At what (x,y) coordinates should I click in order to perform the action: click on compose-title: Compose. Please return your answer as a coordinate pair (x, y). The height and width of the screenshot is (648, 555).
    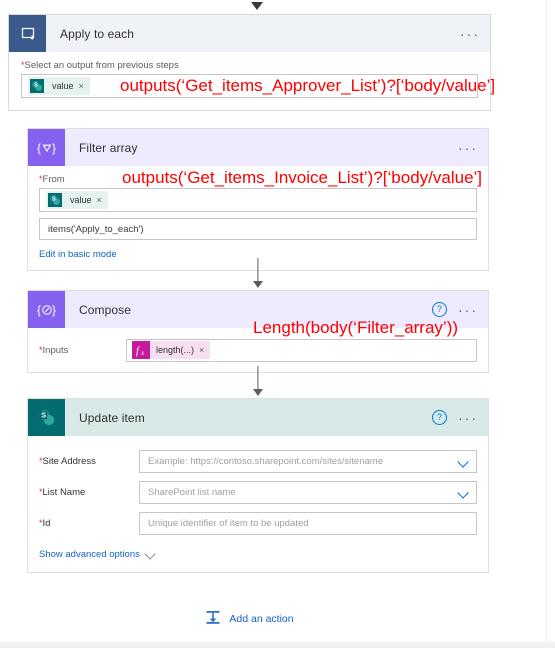
    Looking at the image, I should click on (105, 309).